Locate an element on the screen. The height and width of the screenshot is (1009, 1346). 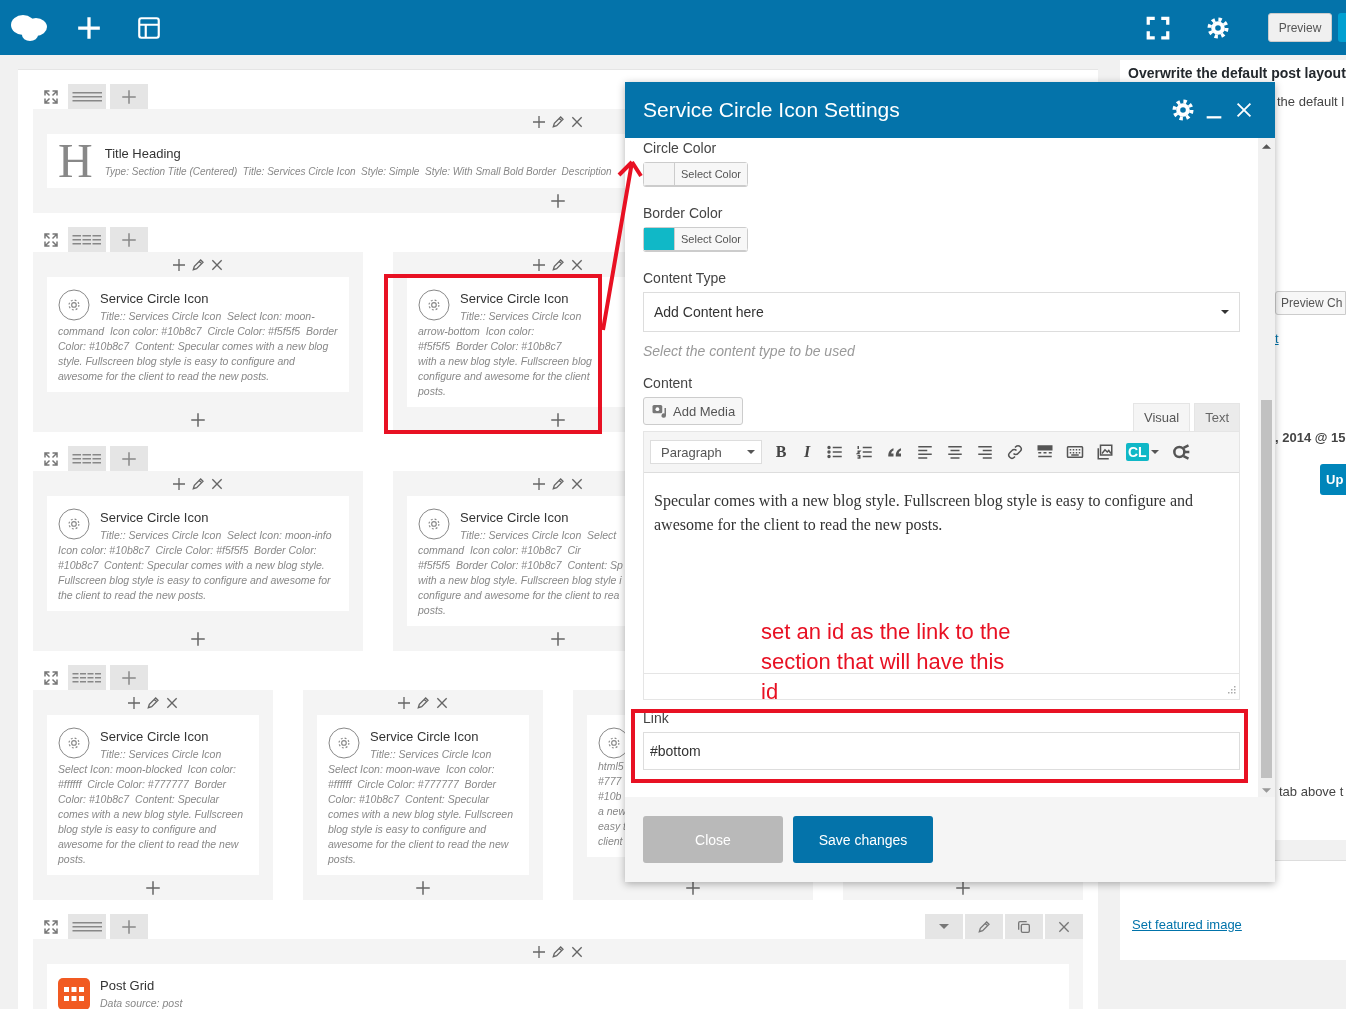
italic-button: I is located at coordinates (807, 452).